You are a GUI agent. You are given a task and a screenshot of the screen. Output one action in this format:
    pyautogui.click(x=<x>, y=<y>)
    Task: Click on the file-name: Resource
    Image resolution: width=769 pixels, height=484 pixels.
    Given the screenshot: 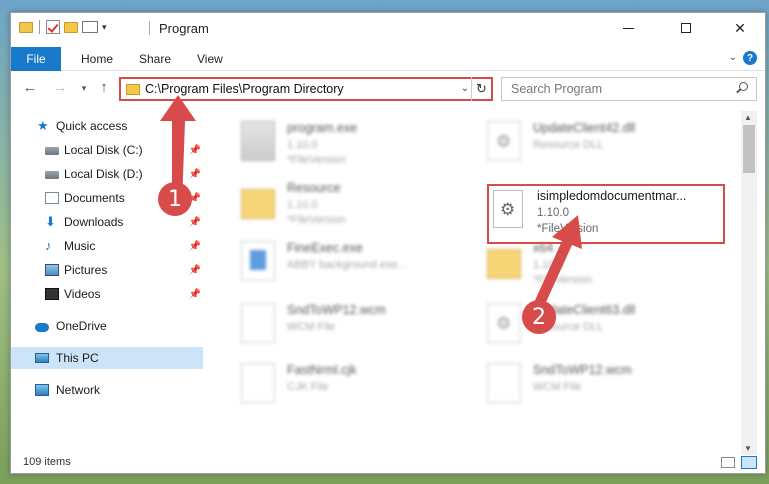 What is the action you would take?
    pyautogui.click(x=314, y=188)
    